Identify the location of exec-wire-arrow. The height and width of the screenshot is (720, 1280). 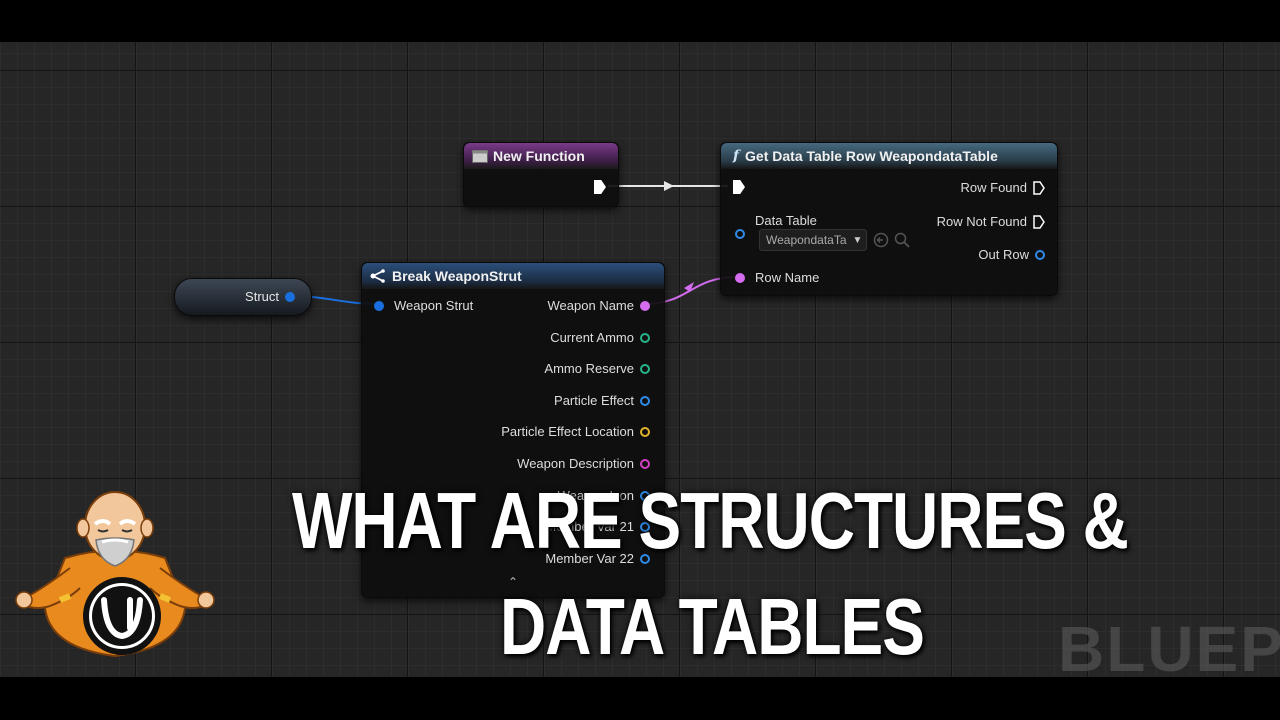
(669, 186).